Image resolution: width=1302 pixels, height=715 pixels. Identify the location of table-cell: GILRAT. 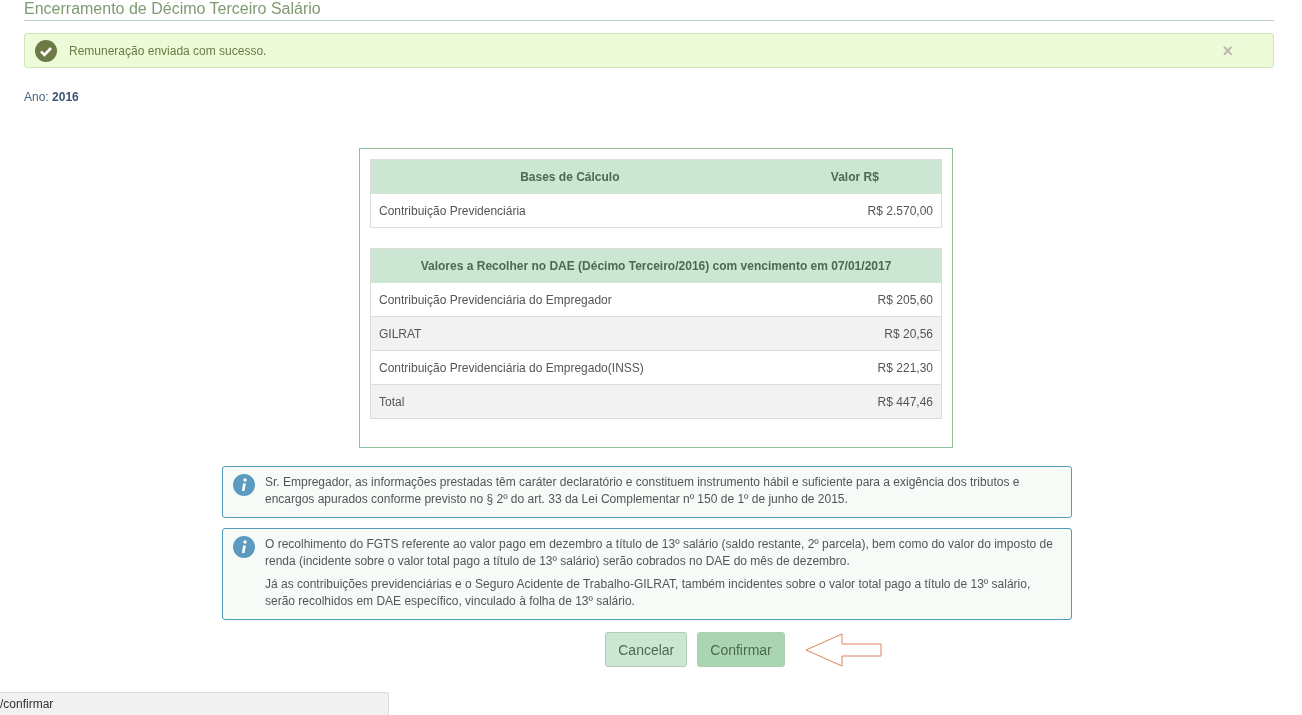
(400, 333).